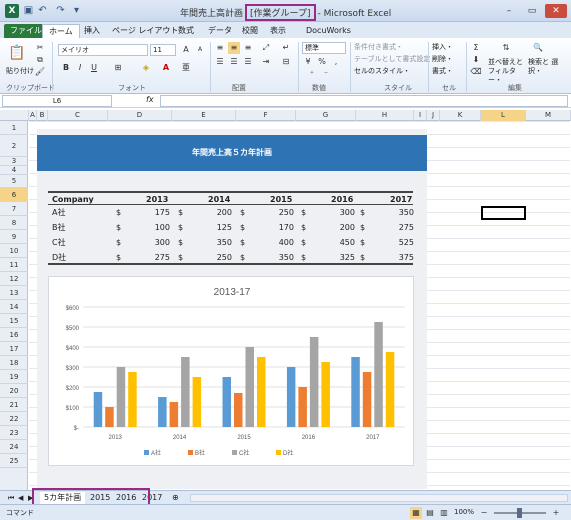  What do you see at coordinates (234, 48) in the screenshot?
I see `align-middle-icon: ≡` at bounding box center [234, 48].